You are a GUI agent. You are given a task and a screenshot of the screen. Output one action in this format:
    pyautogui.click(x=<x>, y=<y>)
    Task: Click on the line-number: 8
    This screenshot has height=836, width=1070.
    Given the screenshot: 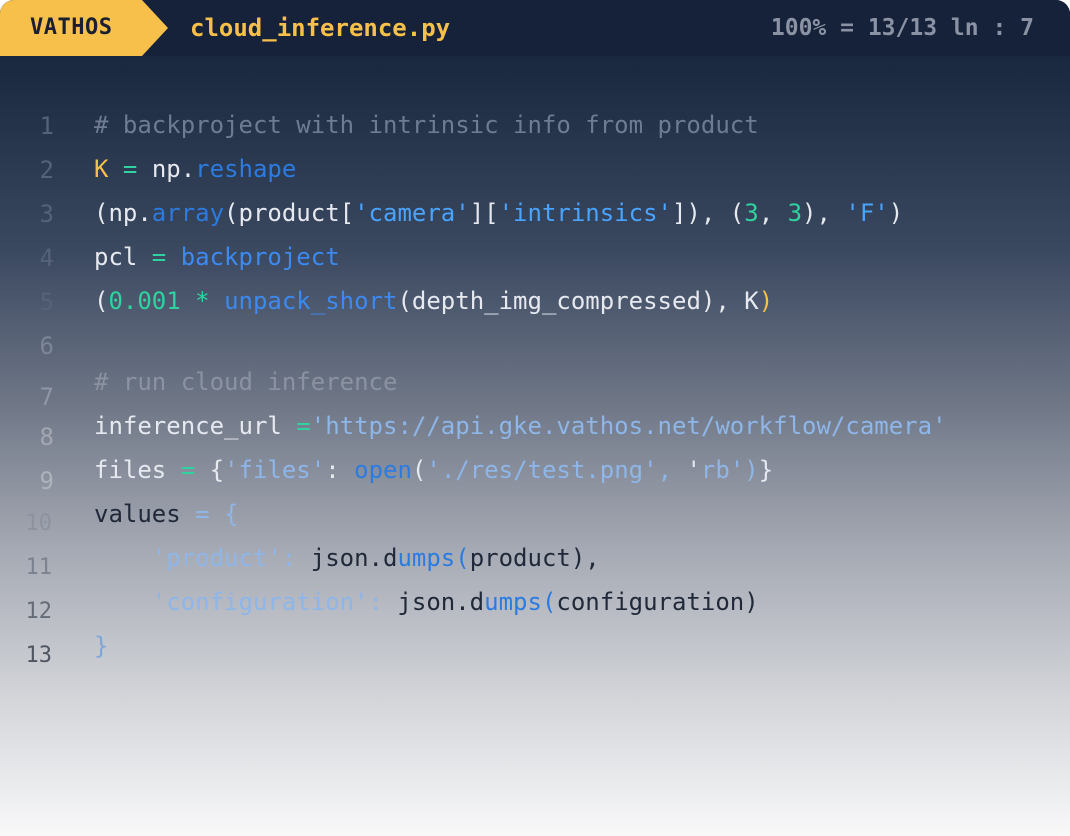 What is the action you would take?
    pyautogui.click(x=46, y=437)
    